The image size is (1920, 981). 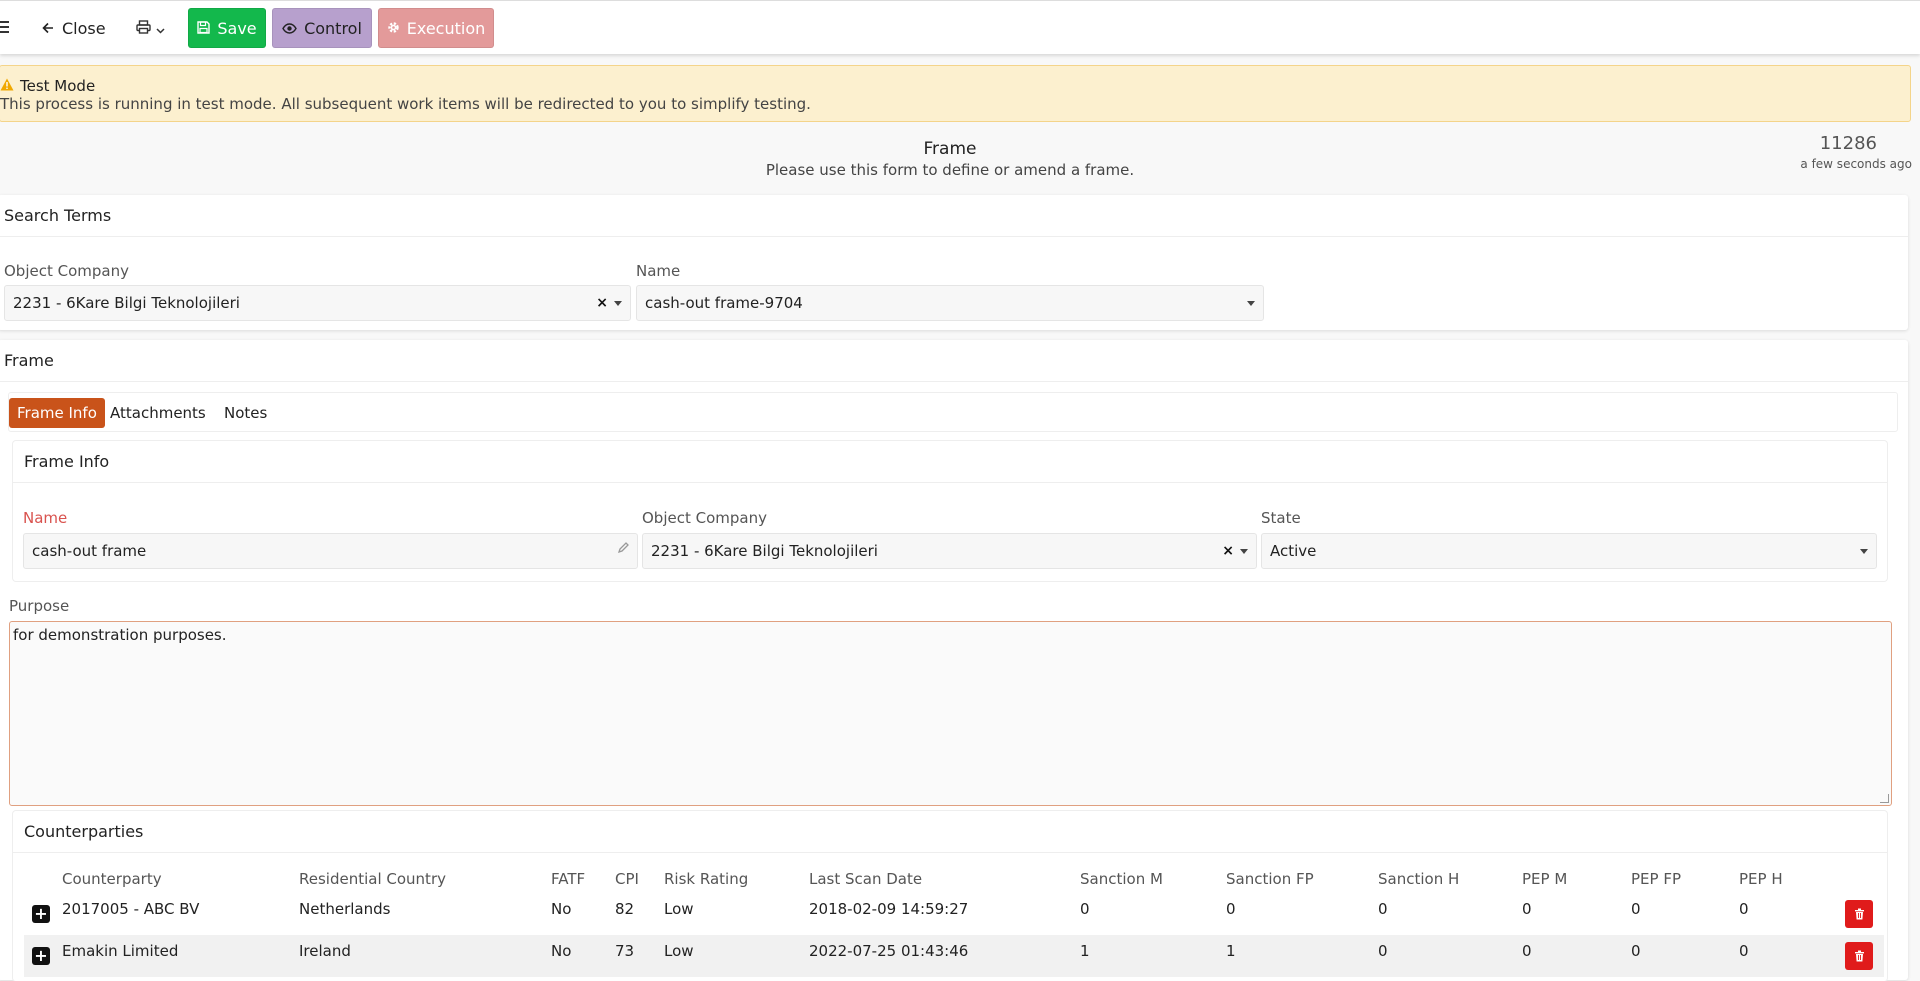 What do you see at coordinates (625, 951) in the screenshot?
I see `cell-cpi: 73` at bounding box center [625, 951].